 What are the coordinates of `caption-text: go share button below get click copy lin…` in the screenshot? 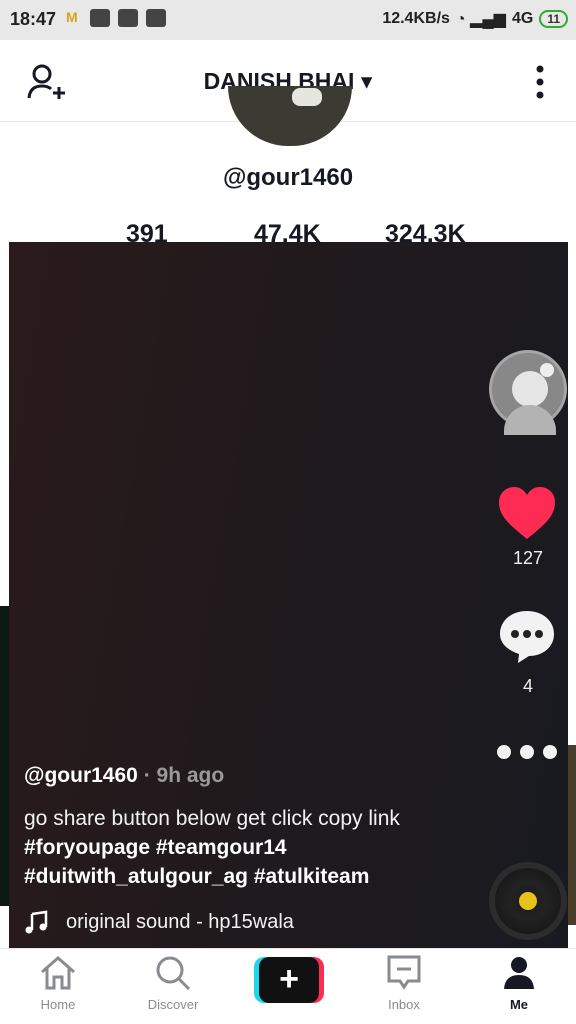 It's located at (212, 818).